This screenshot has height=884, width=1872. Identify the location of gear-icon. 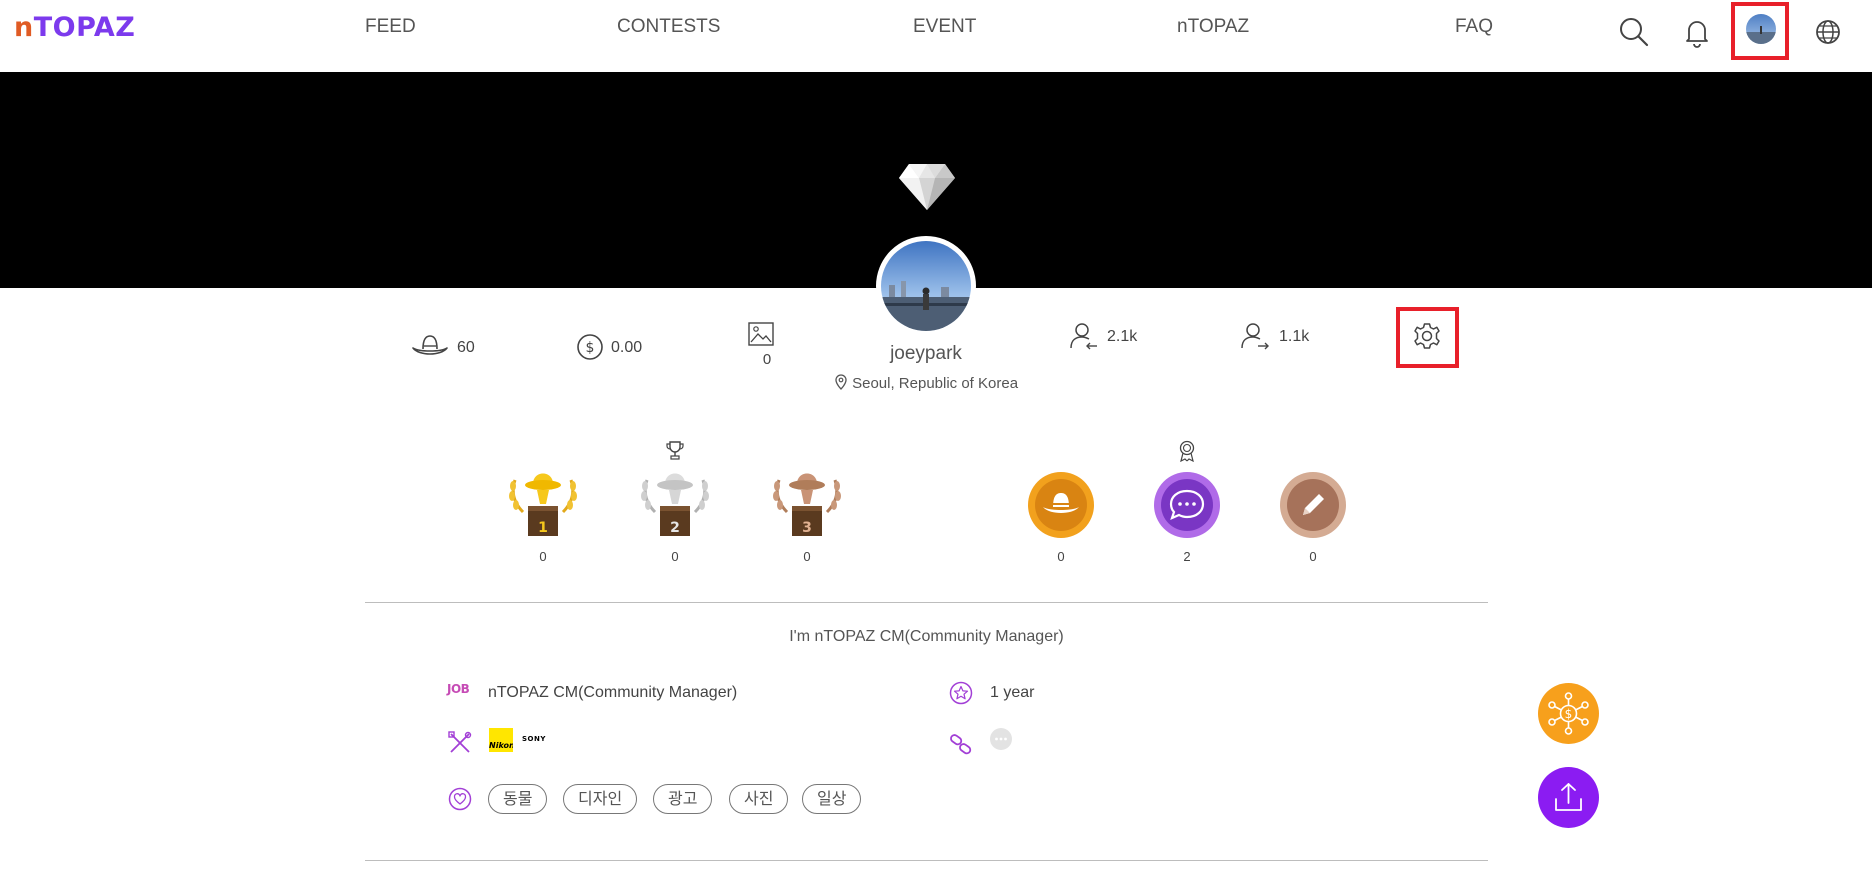
(1427, 338).